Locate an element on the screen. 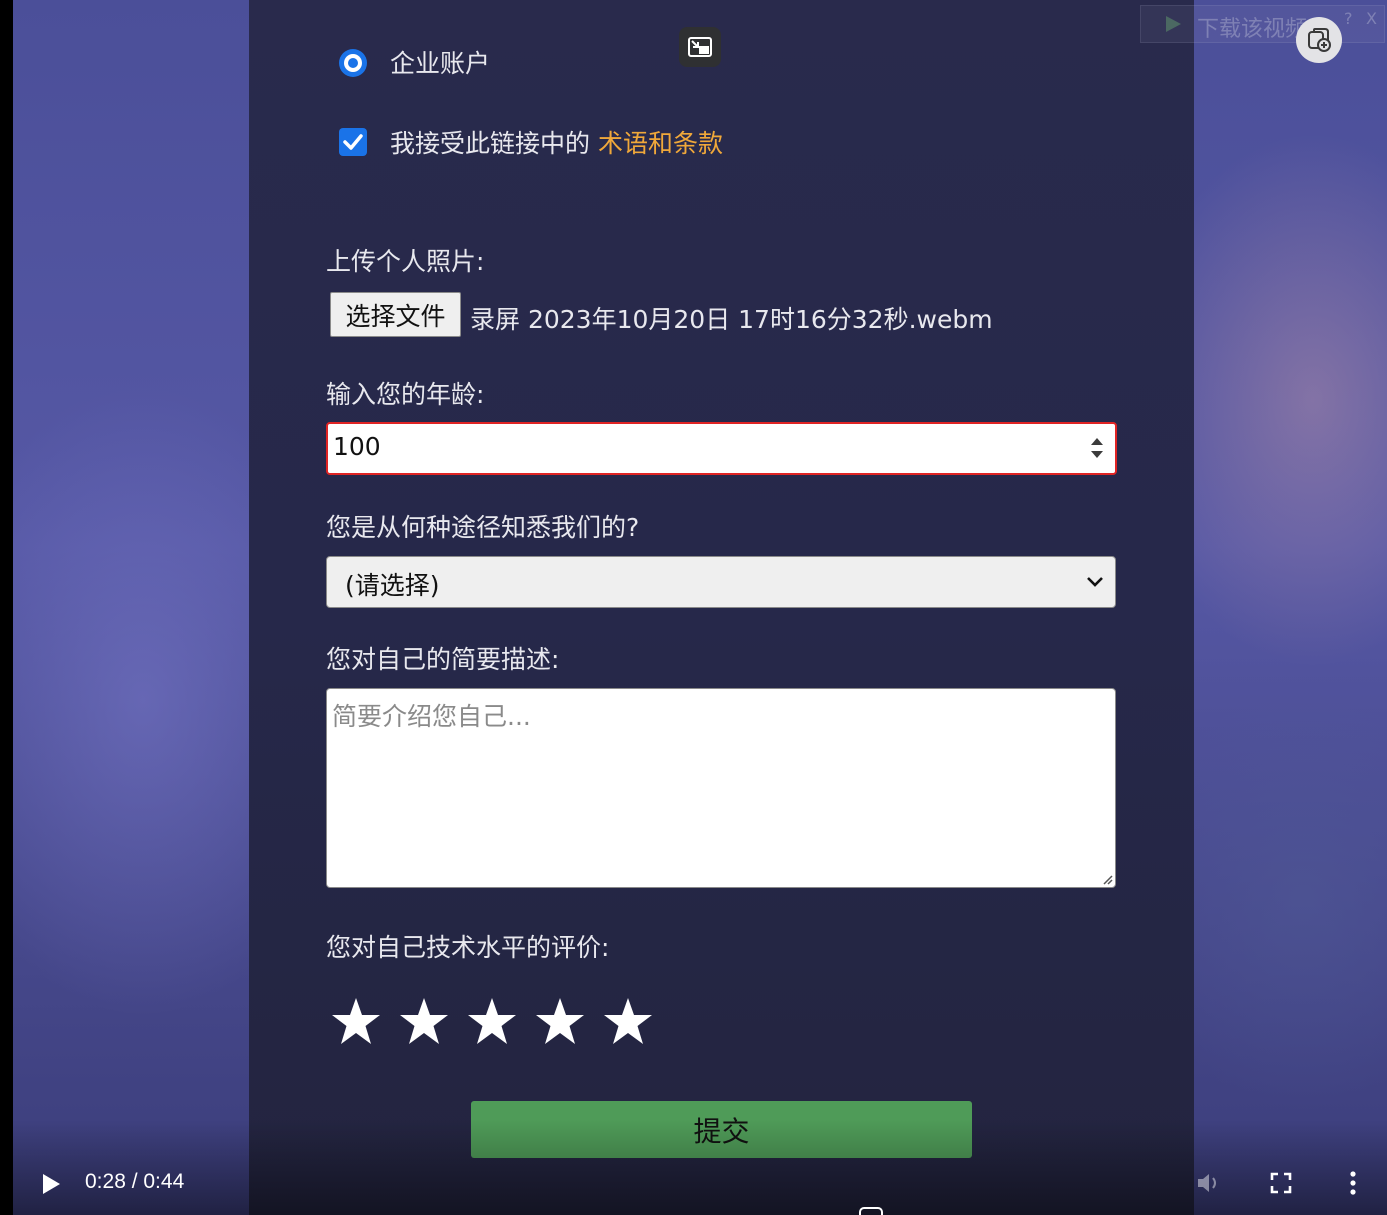 Image resolution: width=1387 pixels, height=1215 pixels. radio-dot is located at coordinates (353, 63).